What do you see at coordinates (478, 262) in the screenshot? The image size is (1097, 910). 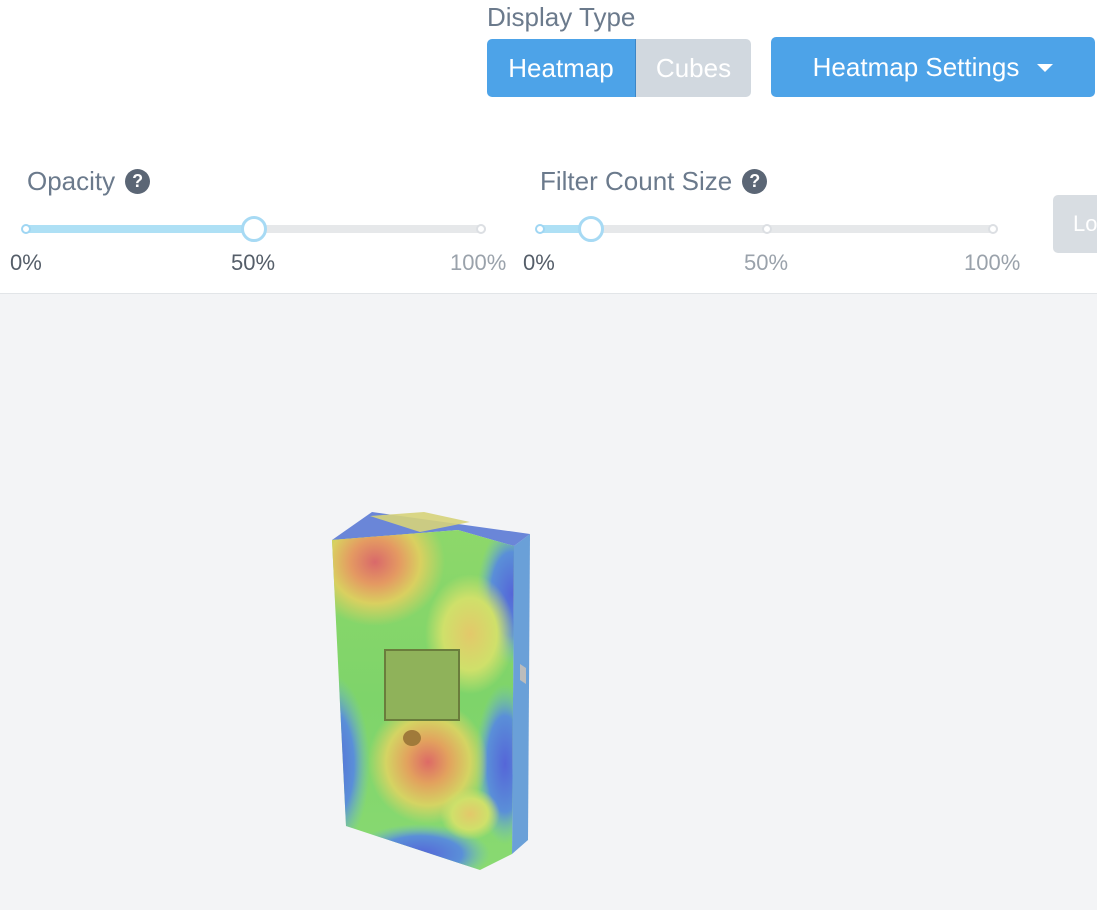 I see `opacity-mark-max: 100%` at bounding box center [478, 262].